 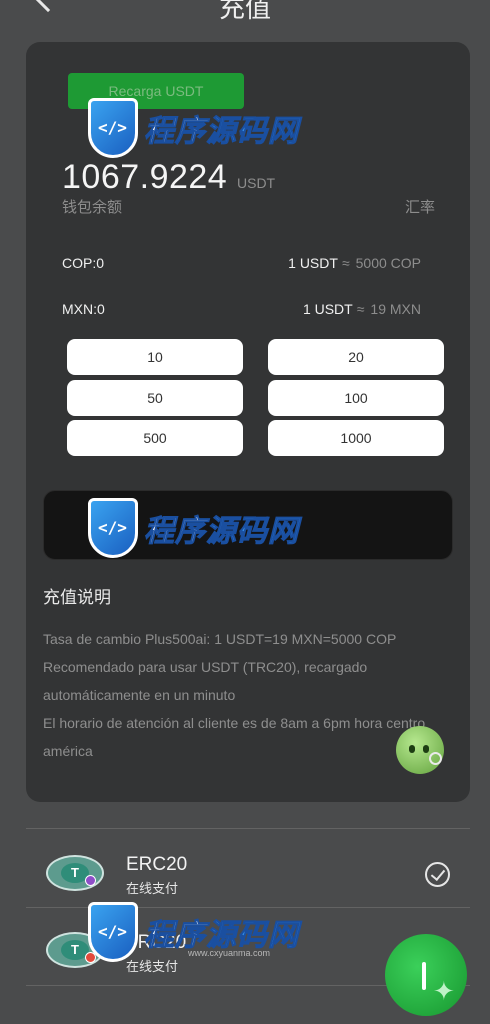 What do you see at coordinates (193, 934) in the screenshot?
I see `watermark-logo: 程序源码网 www.cxyuanma.com` at bounding box center [193, 934].